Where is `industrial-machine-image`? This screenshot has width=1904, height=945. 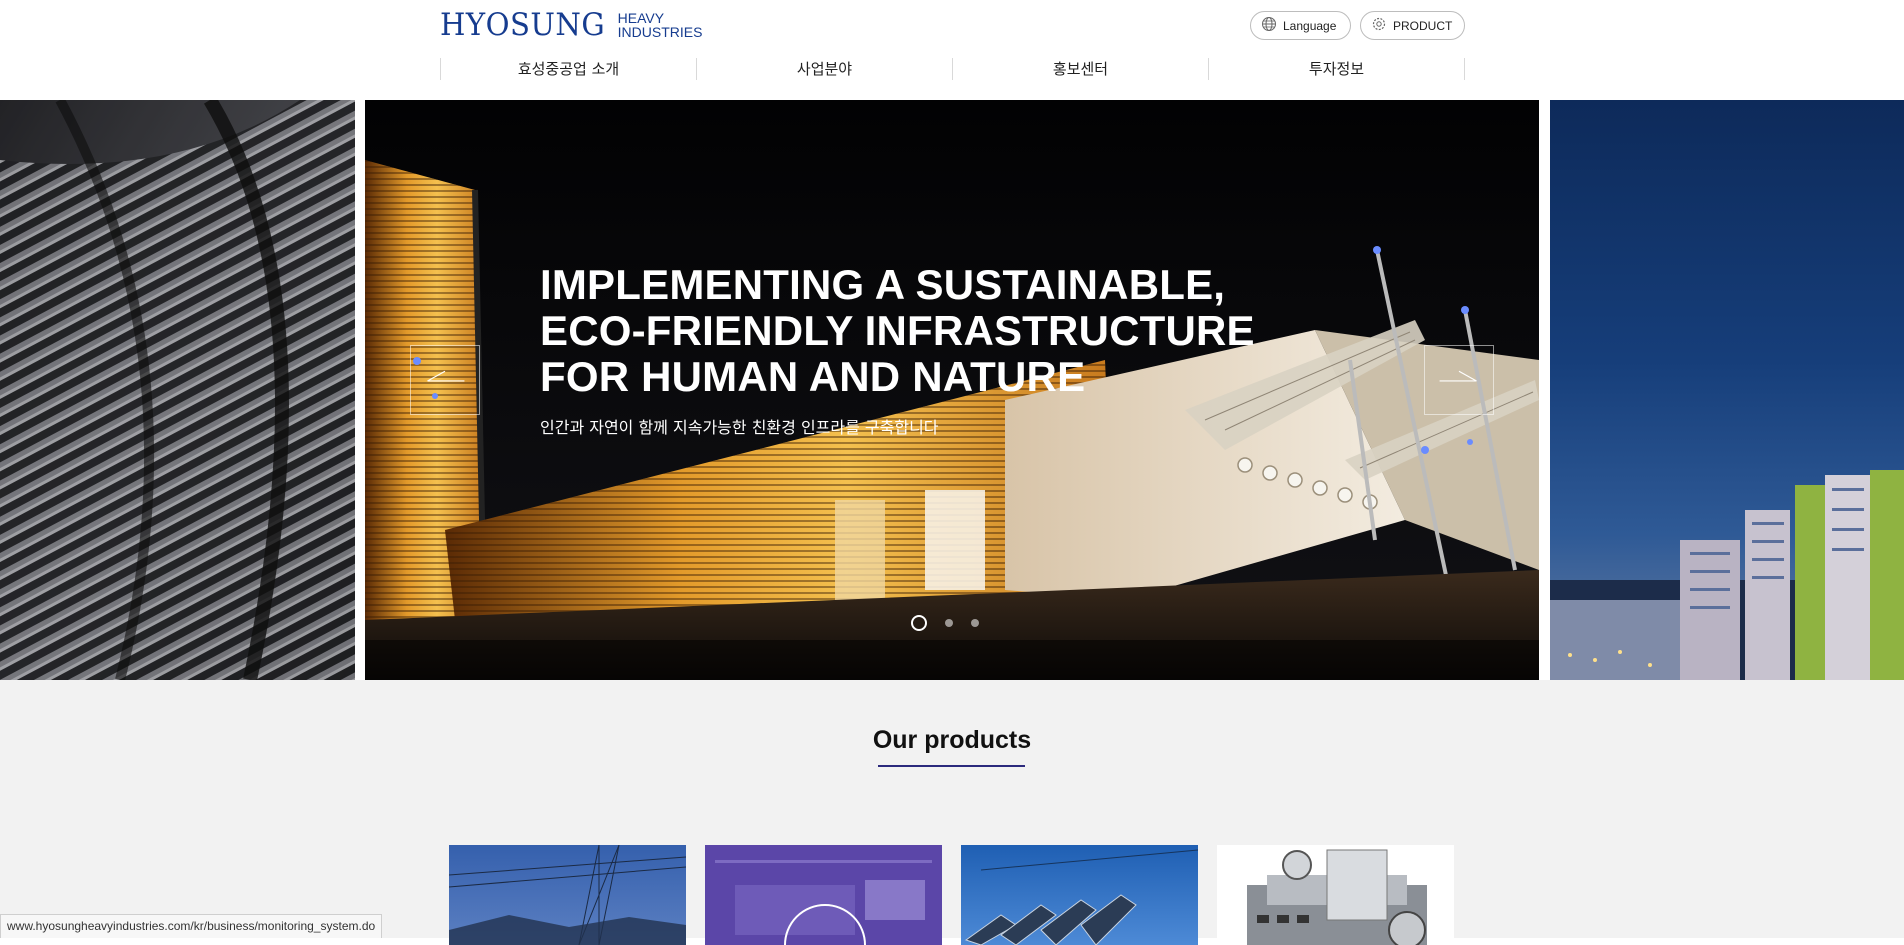
industrial-machine-image is located at coordinates (1335, 895).